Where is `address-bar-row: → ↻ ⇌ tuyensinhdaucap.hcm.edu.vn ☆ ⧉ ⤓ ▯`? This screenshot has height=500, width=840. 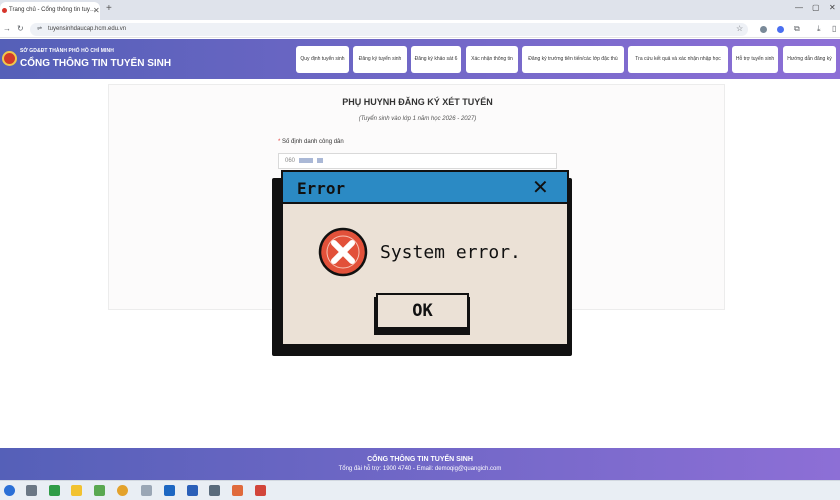
address-bar-row: → ↻ ⇌ tuyensinhdaucap.hcm.edu.vn ☆ ⧉ ⤓ ▯ is located at coordinates (420, 29).